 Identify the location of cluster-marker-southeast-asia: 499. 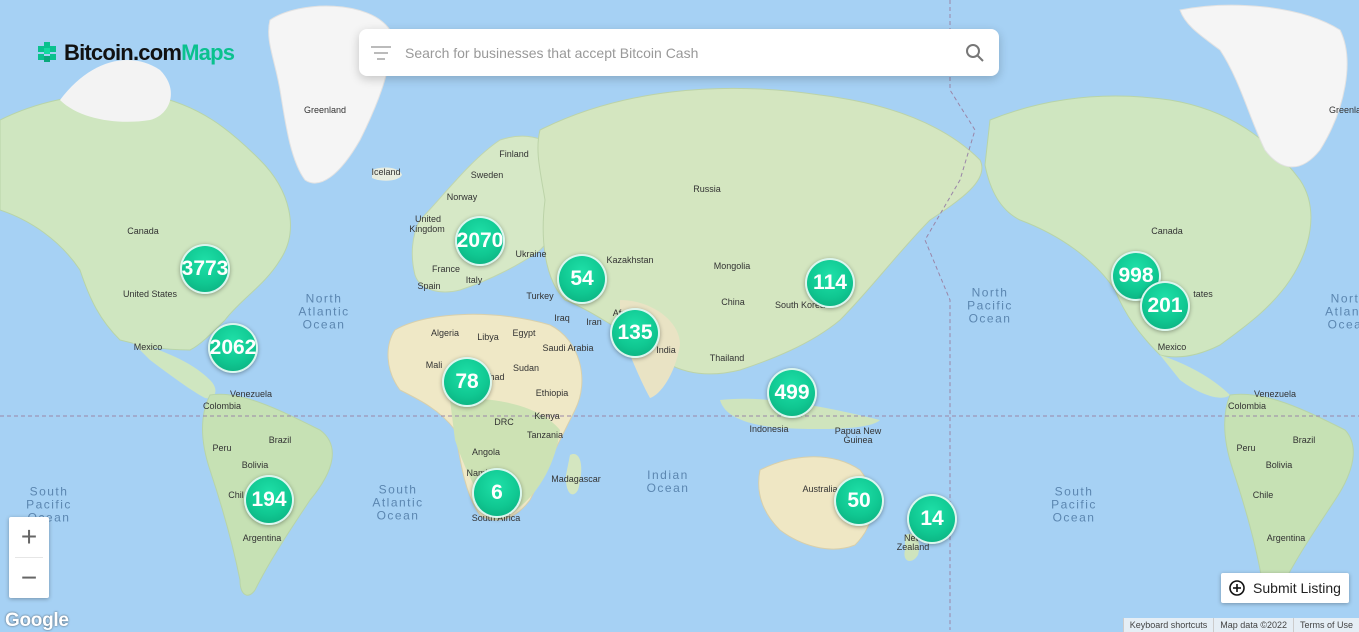
(792, 393).